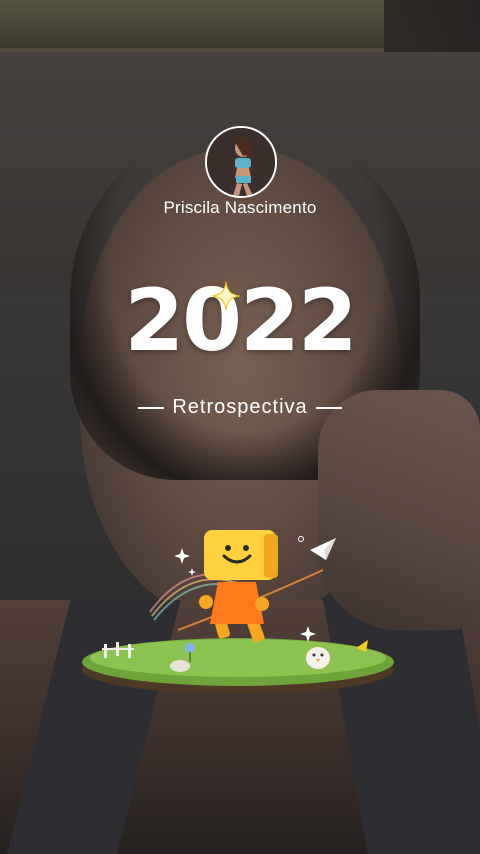  Describe the element at coordinates (328, 407) in the screenshot. I see `divider-right` at that location.